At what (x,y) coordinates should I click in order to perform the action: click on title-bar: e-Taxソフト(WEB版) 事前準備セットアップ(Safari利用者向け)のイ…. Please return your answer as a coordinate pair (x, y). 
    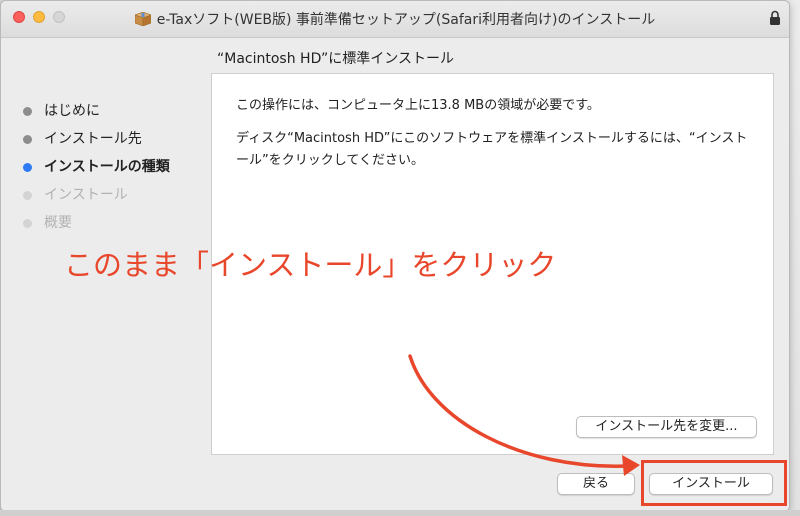
    Looking at the image, I should click on (395, 19).